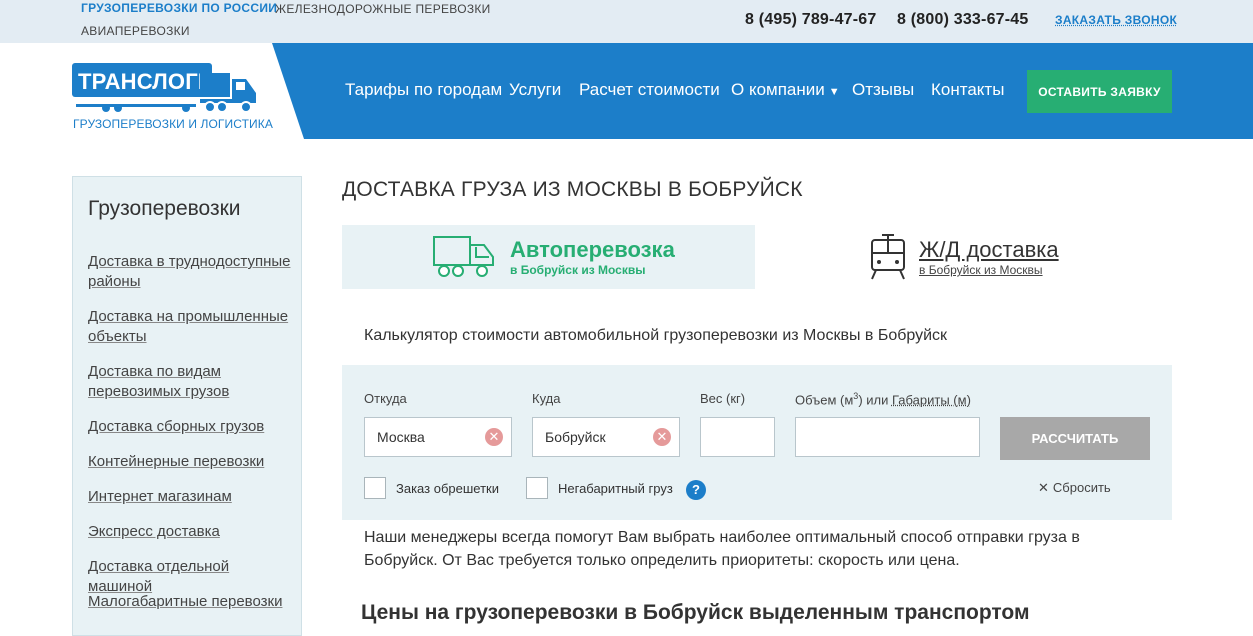 The height and width of the screenshot is (636, 1253). Describe the element at coordinates (577, 270) in the screenshot. I see `tab-auto-subtitle: в Бобруйск из Москвы` at that location.